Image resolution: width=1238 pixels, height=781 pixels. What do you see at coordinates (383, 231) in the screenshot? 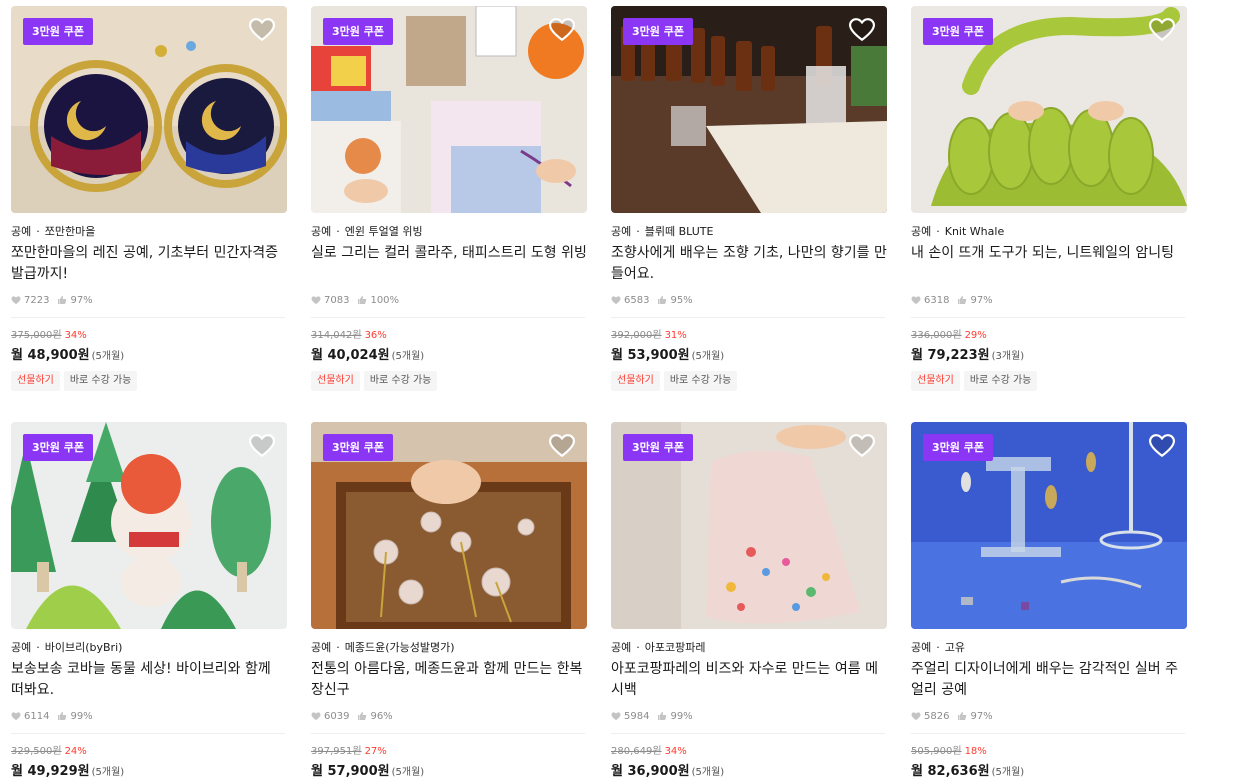
I see `creator-name: 엔윈 투얼열 위빙` at bounding box center [383, 231].